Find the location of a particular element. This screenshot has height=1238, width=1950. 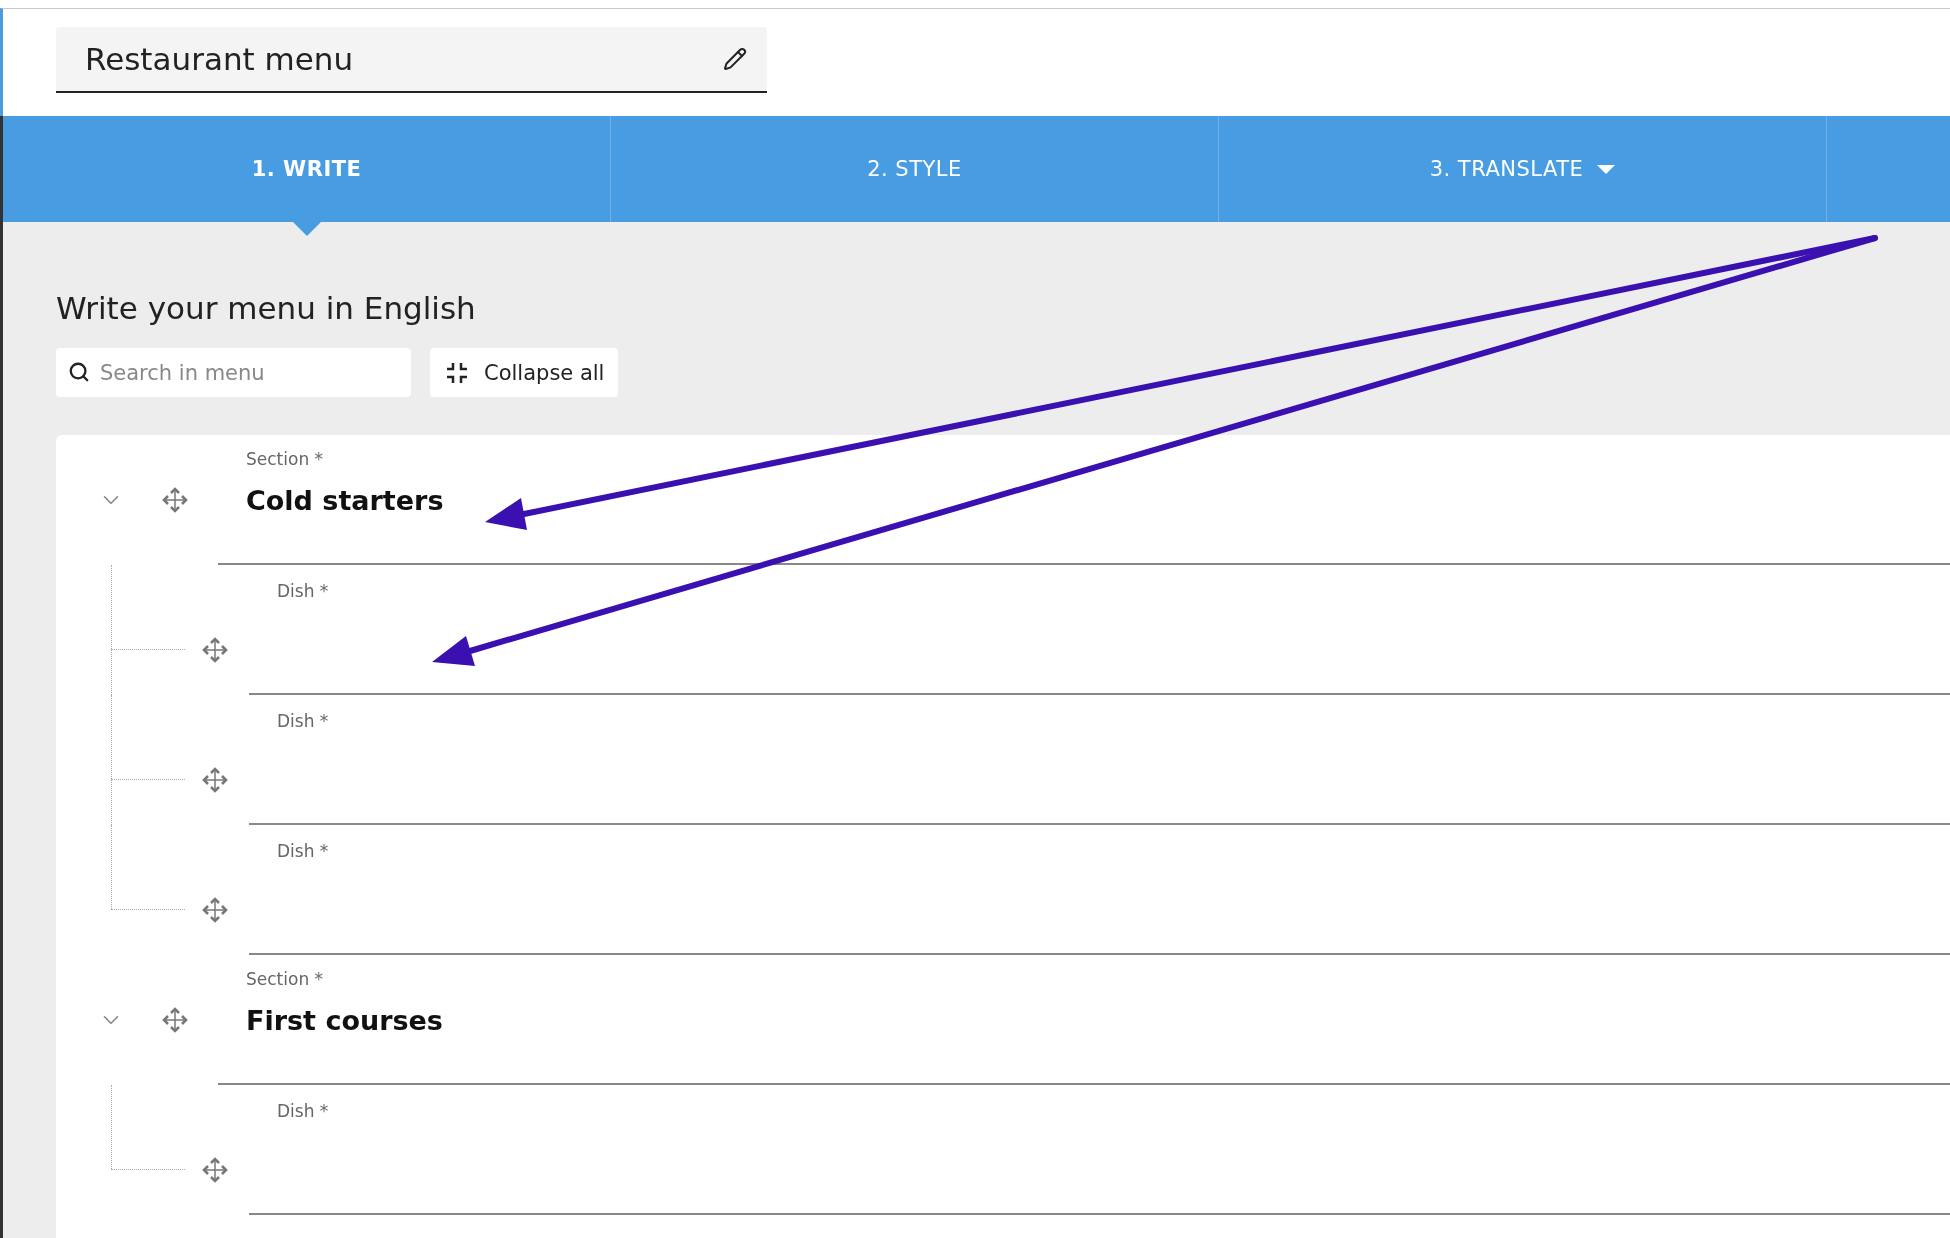

pencil-icon is located at coordinates (735, 59).